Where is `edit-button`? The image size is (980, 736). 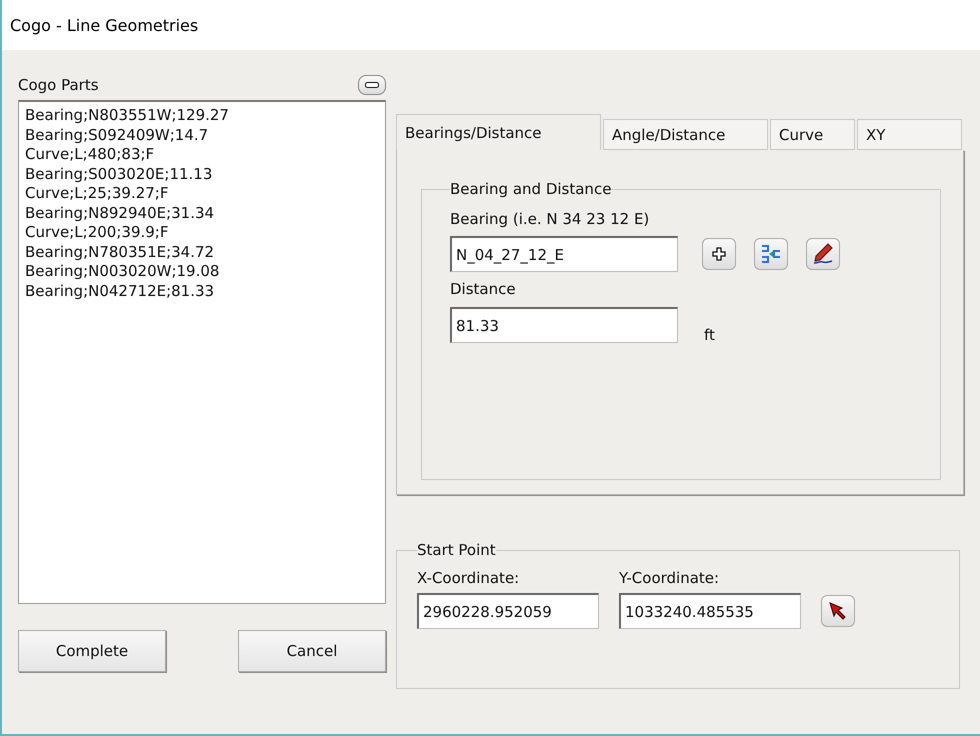
edit-button is located at coordinates (823, 254).